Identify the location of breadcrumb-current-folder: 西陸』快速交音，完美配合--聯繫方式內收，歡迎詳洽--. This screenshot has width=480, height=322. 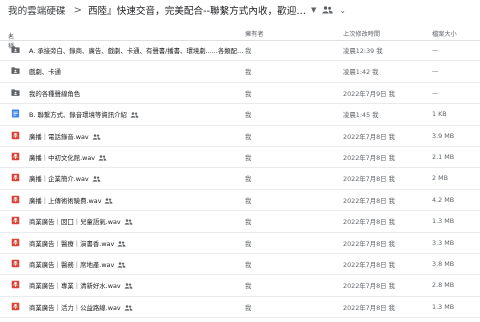
(197, 10).